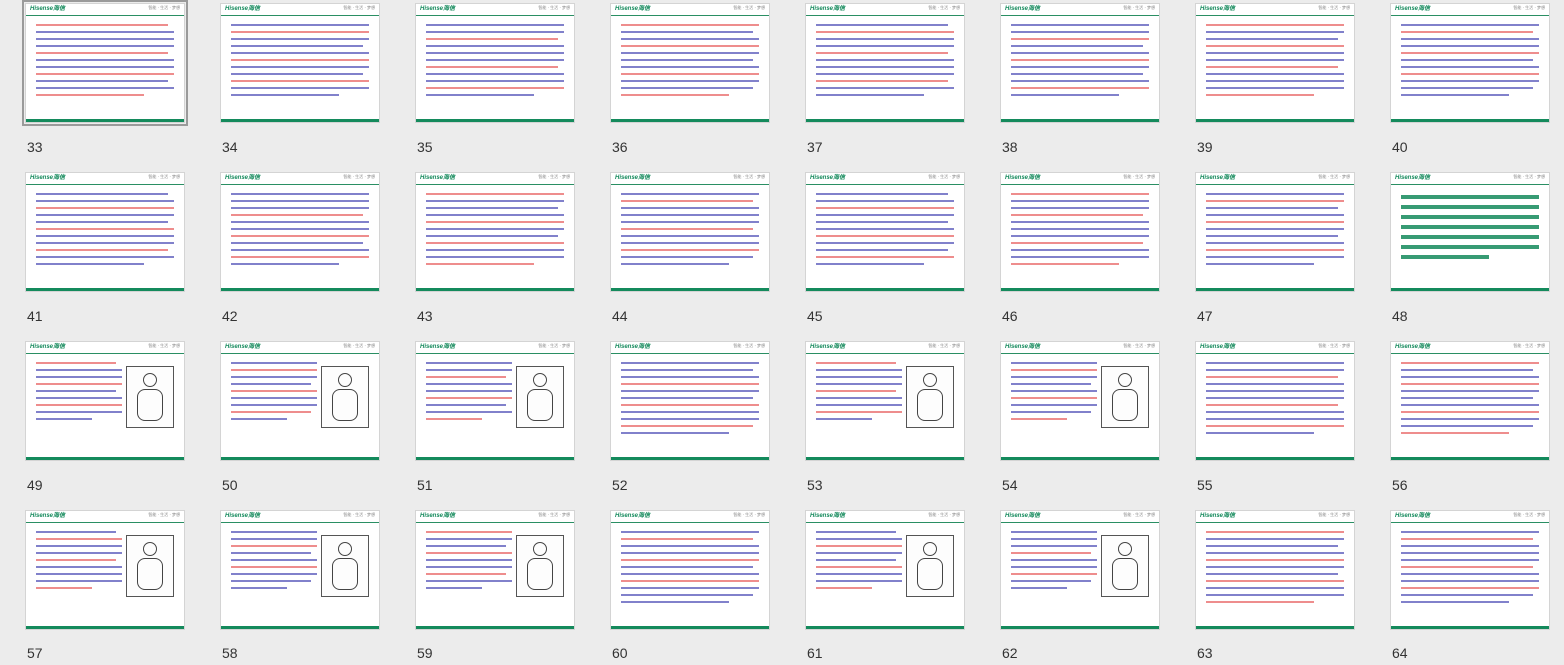 The image size is (1564, 665). I want to click on slide-thumbnail-43: Hisense海信 智能 · 生活 · 梦想 43, so click(495, 249).